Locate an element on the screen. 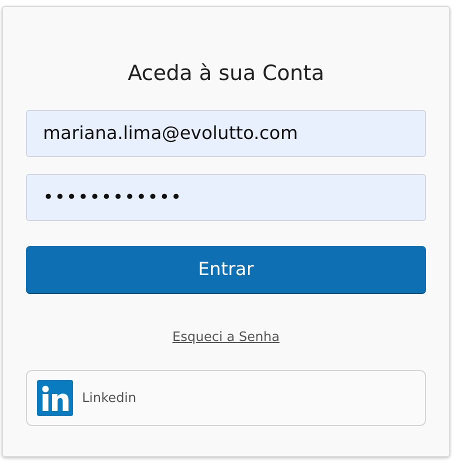 This screenshot has height=465, width=452. login-button: Entrar is located at coordinates (226, 269).